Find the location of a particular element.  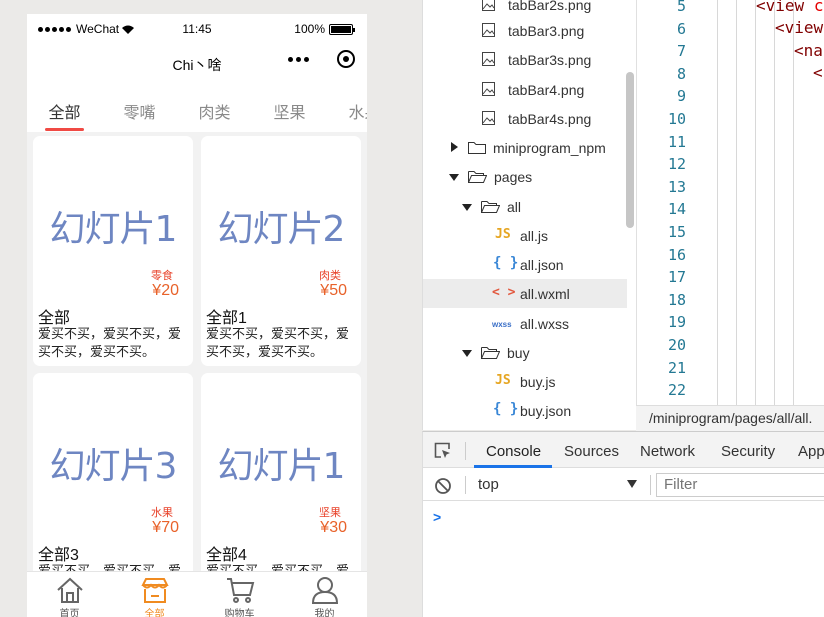

tabbar-item-home: 首页 is located at coordinates (69, 594).